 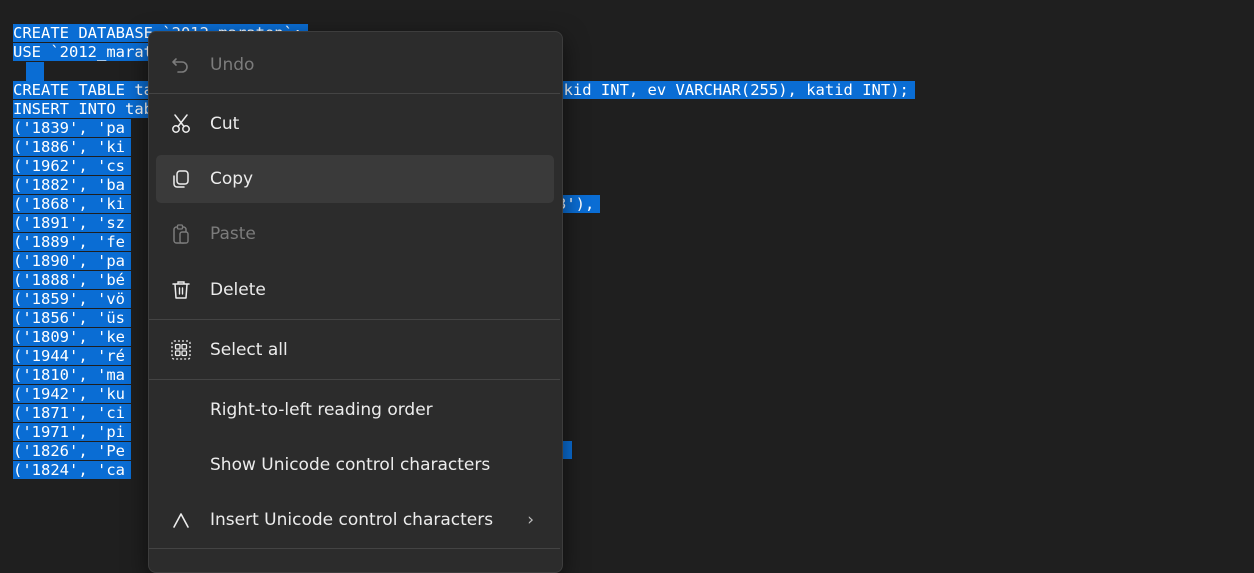 I want to click on code-text: 3'),, so click(x=579, y=204).